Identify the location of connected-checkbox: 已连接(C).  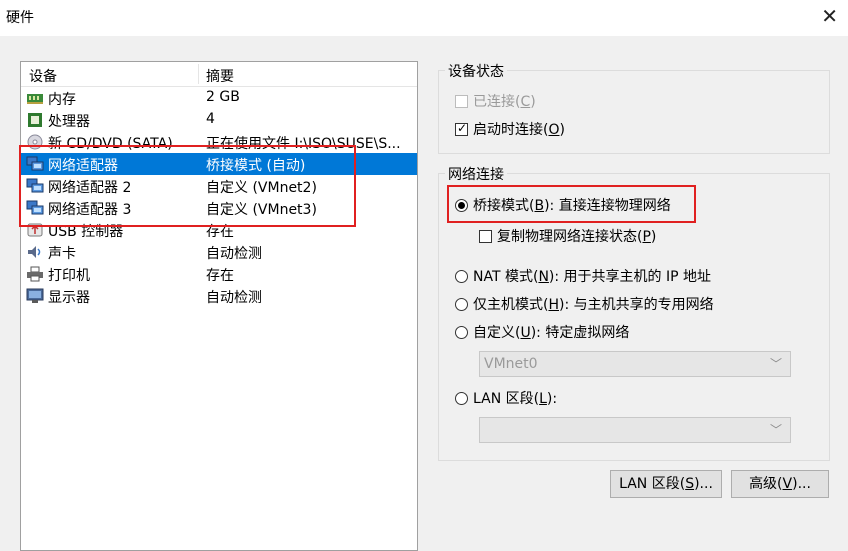
(495, 101).